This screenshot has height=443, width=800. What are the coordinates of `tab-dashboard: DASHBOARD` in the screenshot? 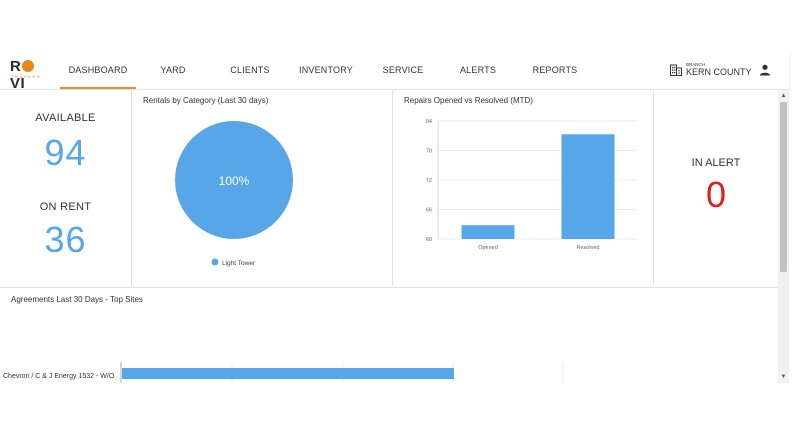 It's located at (98, 69).